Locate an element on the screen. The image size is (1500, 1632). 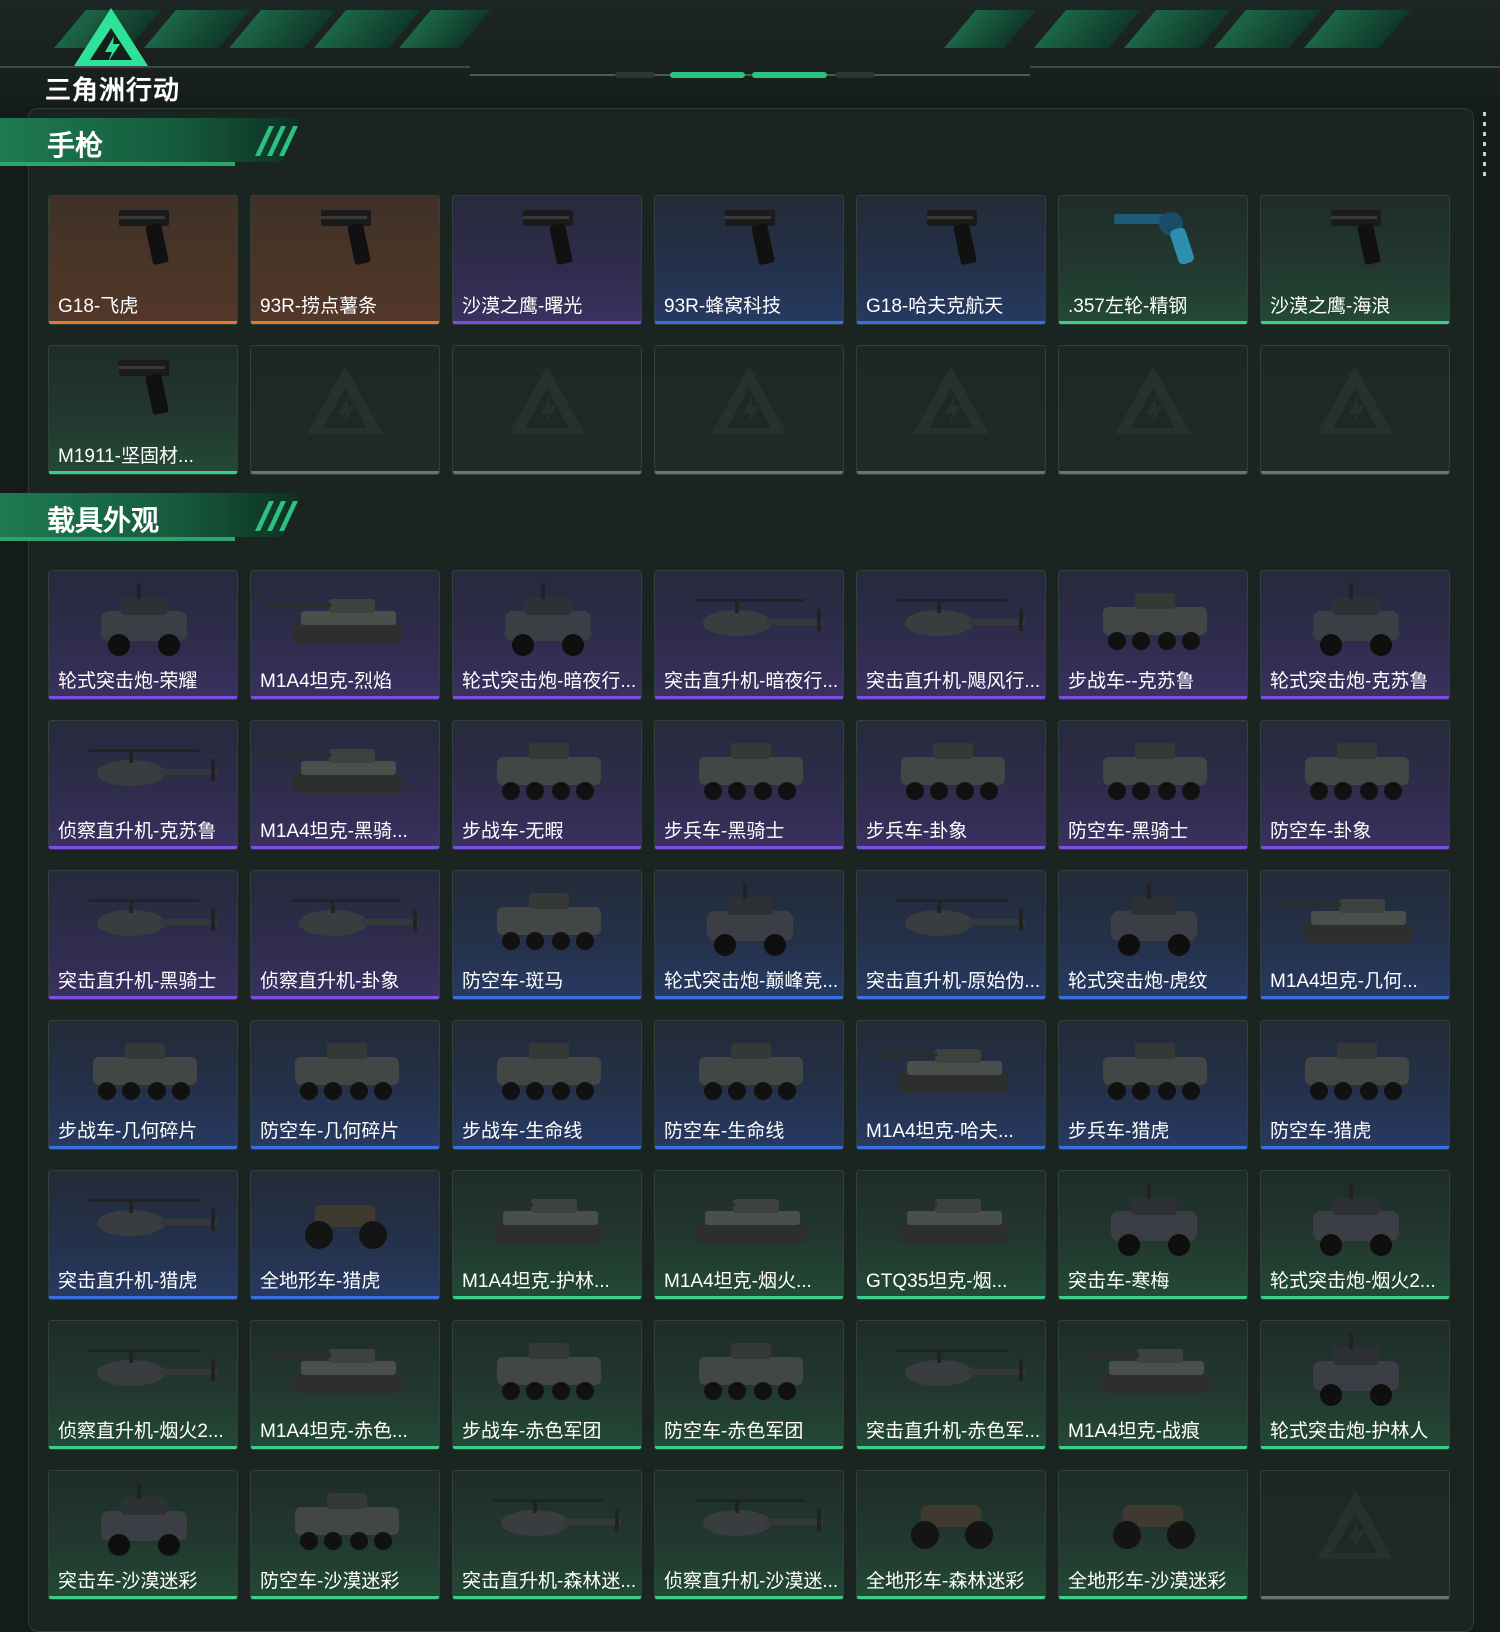
item-card: 全地形车-森林迷彩 is located at coordinates (951, 1535).